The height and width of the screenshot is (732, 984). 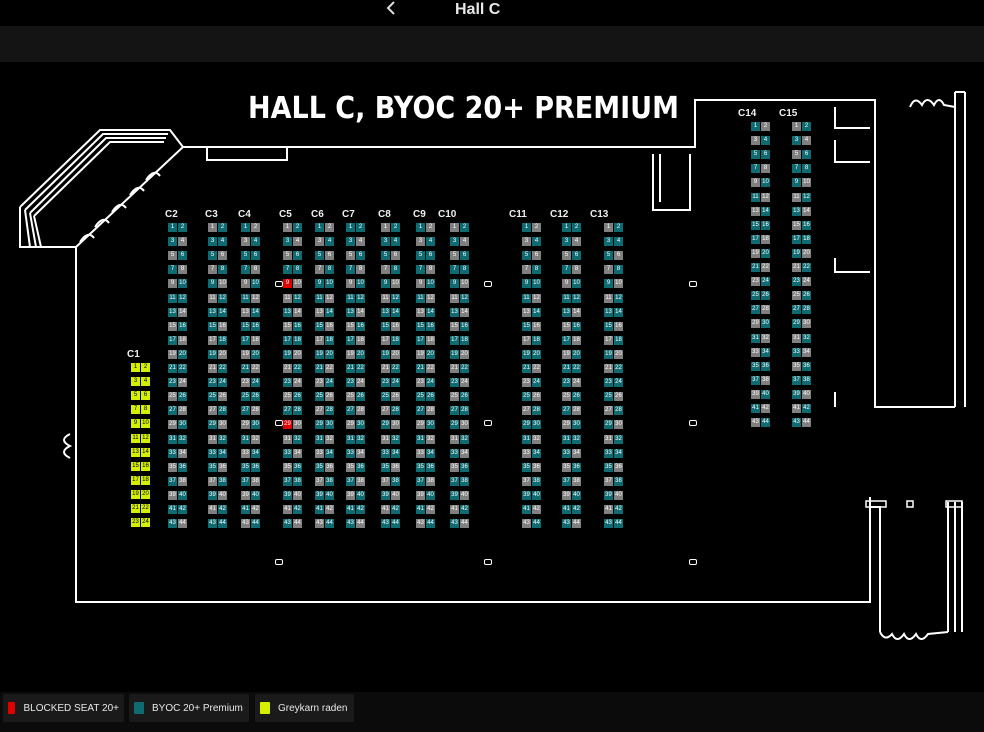 What do you see at coordinates (304, 708) in the screenshot?
I see `legend-greykarn: Greykarn raden` at bounding box center [304, 708].